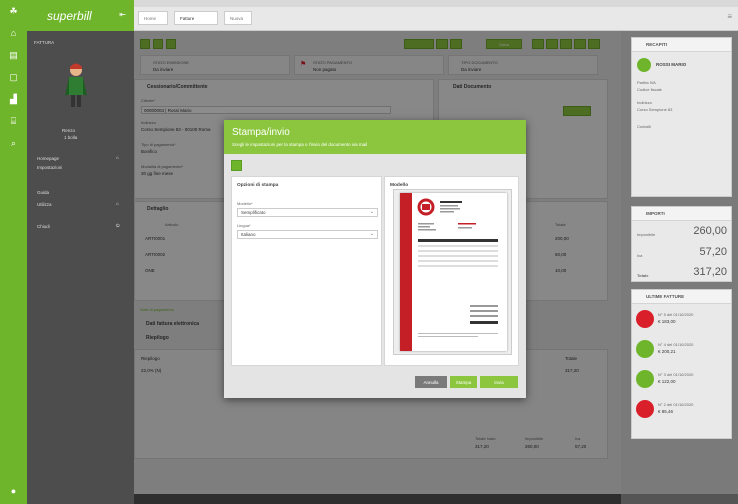 The width and height of the screenshot is (738, 504). I want to click on amounts-title: IMPORTI, so click(655, 213).